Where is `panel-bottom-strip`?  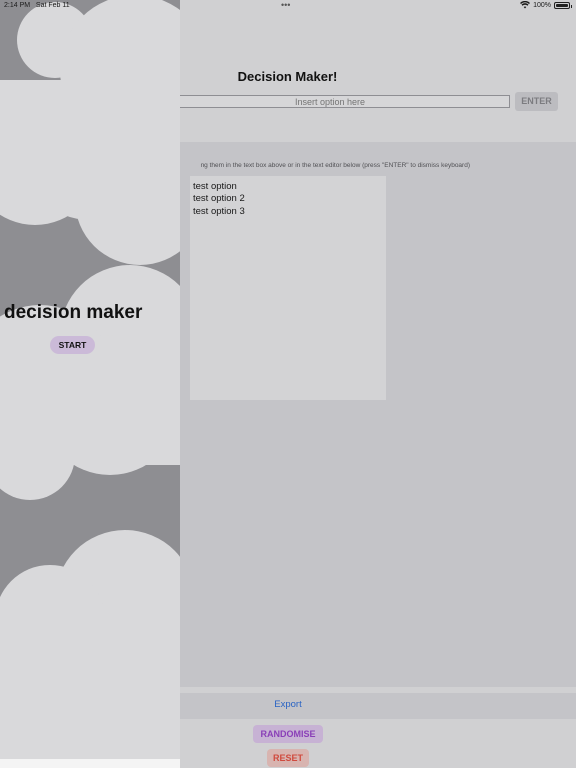
panel-bottom-strip is located at coordinates (90, 763).